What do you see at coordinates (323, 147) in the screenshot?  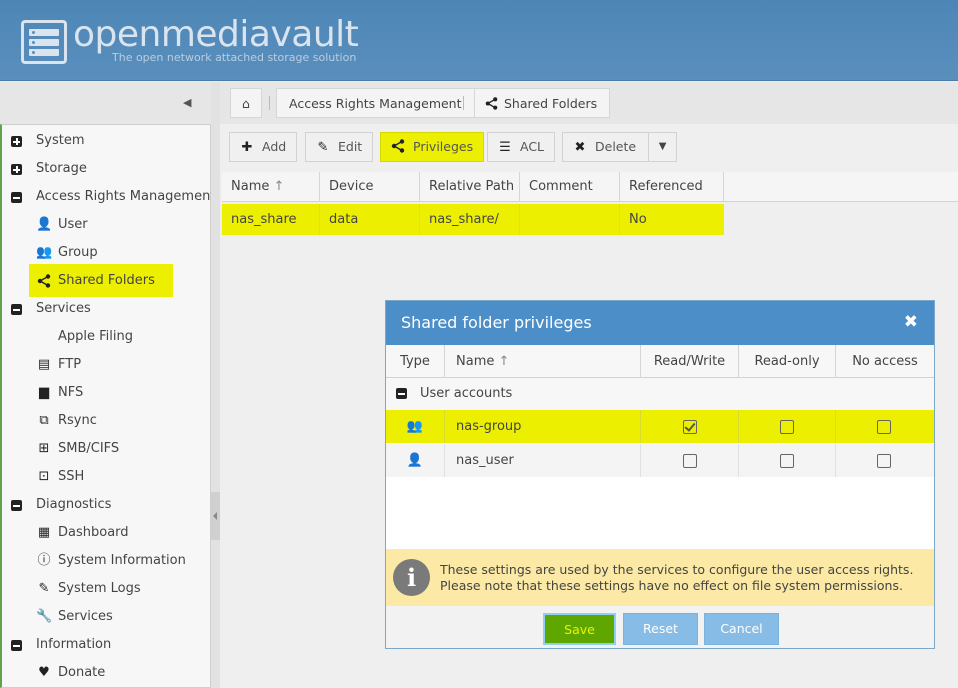 I see `pencil-icon: ✎` at bounding box center [323, 147].